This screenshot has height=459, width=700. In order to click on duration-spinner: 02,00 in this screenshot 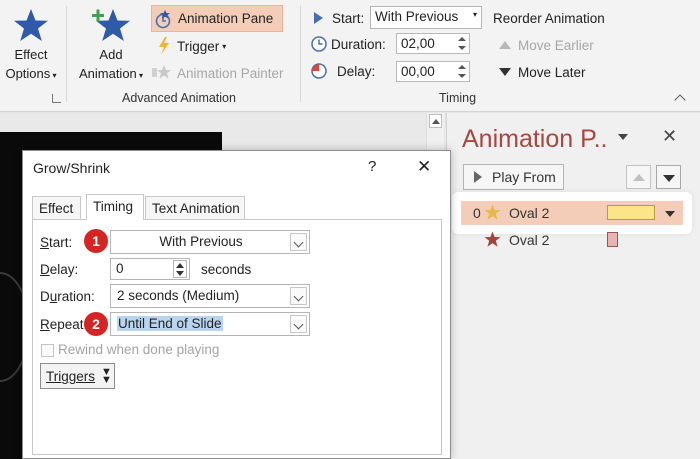, I will do `click(433, 43)`.